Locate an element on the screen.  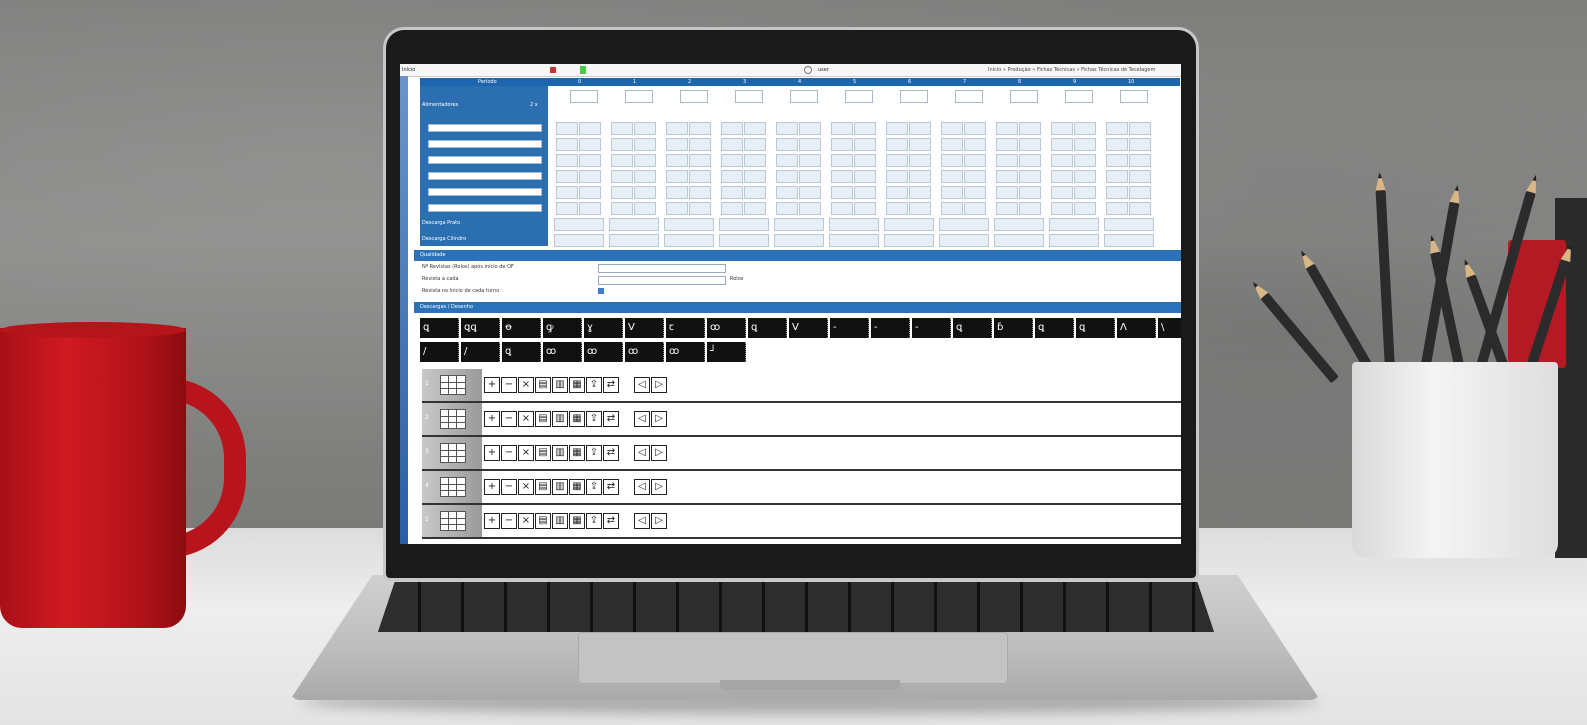
app-title: Início is located at coordinates (408, 70).